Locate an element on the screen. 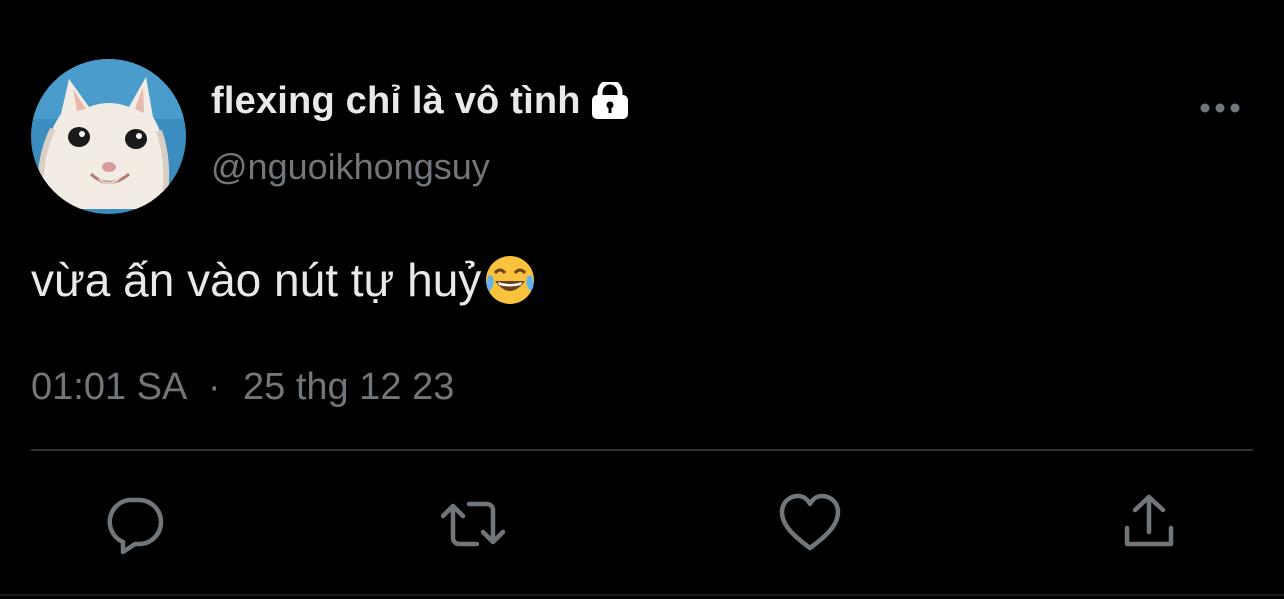 Image resolution: width=1284 pixels, height=599 pixels. avatar is located at coordinates (108, 136).